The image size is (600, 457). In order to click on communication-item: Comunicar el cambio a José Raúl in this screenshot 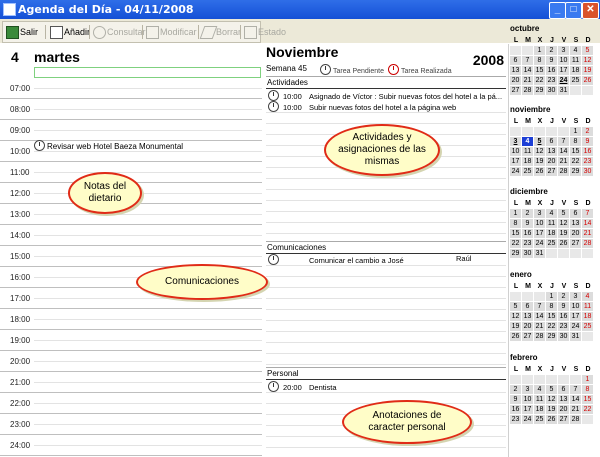, I will do `click(386, 259)`.